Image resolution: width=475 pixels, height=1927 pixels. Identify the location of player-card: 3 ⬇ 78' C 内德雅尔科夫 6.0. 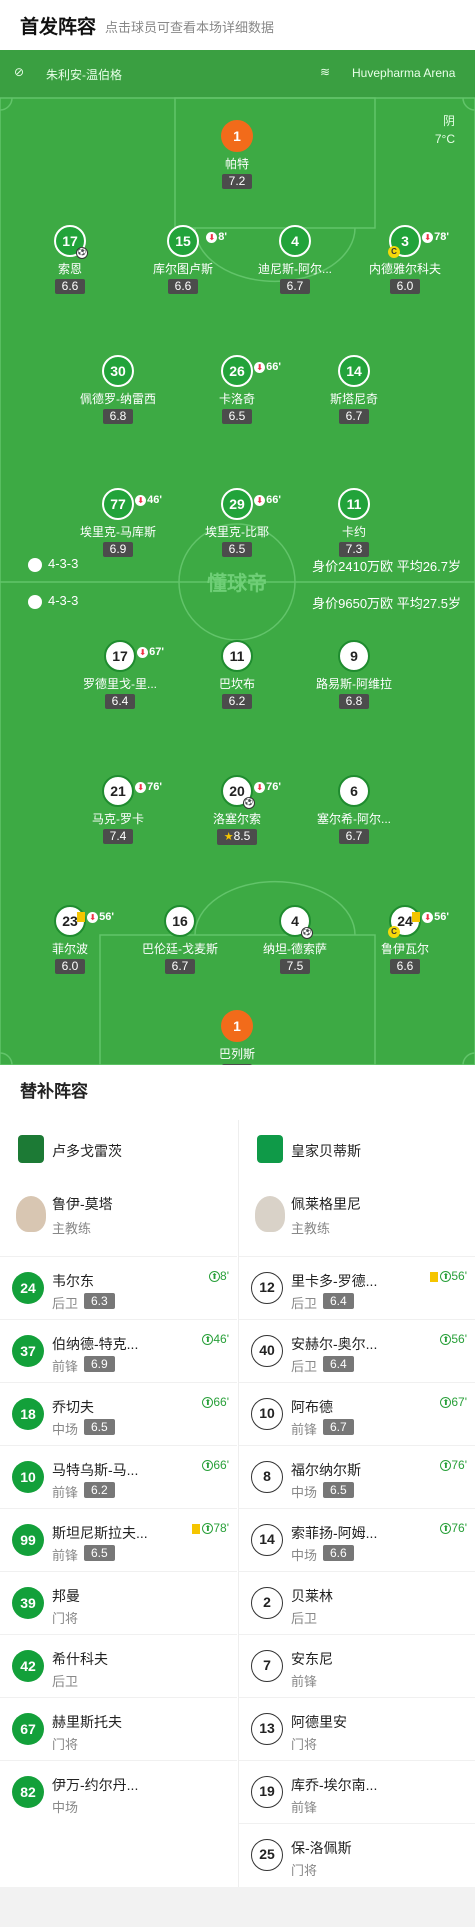
(405, 260).